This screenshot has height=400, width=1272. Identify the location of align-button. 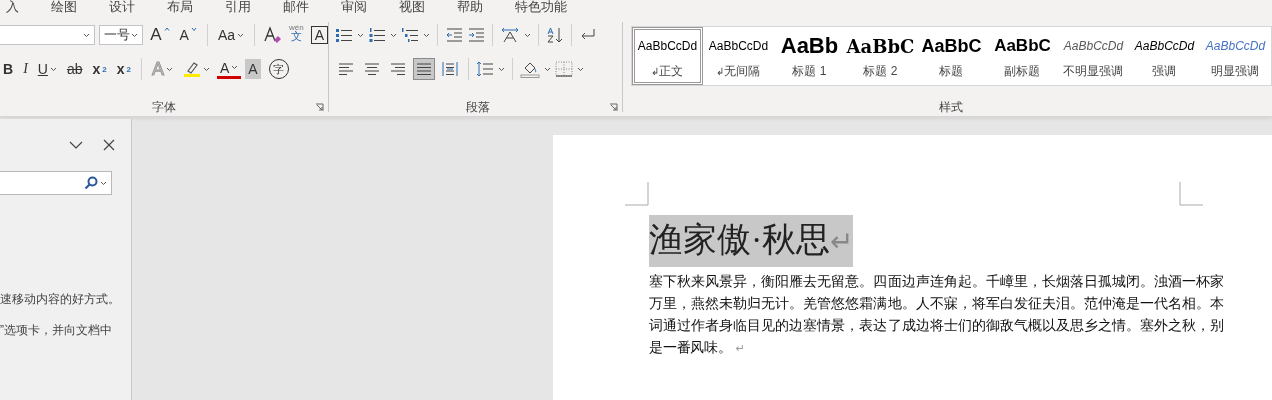
(424, 69).